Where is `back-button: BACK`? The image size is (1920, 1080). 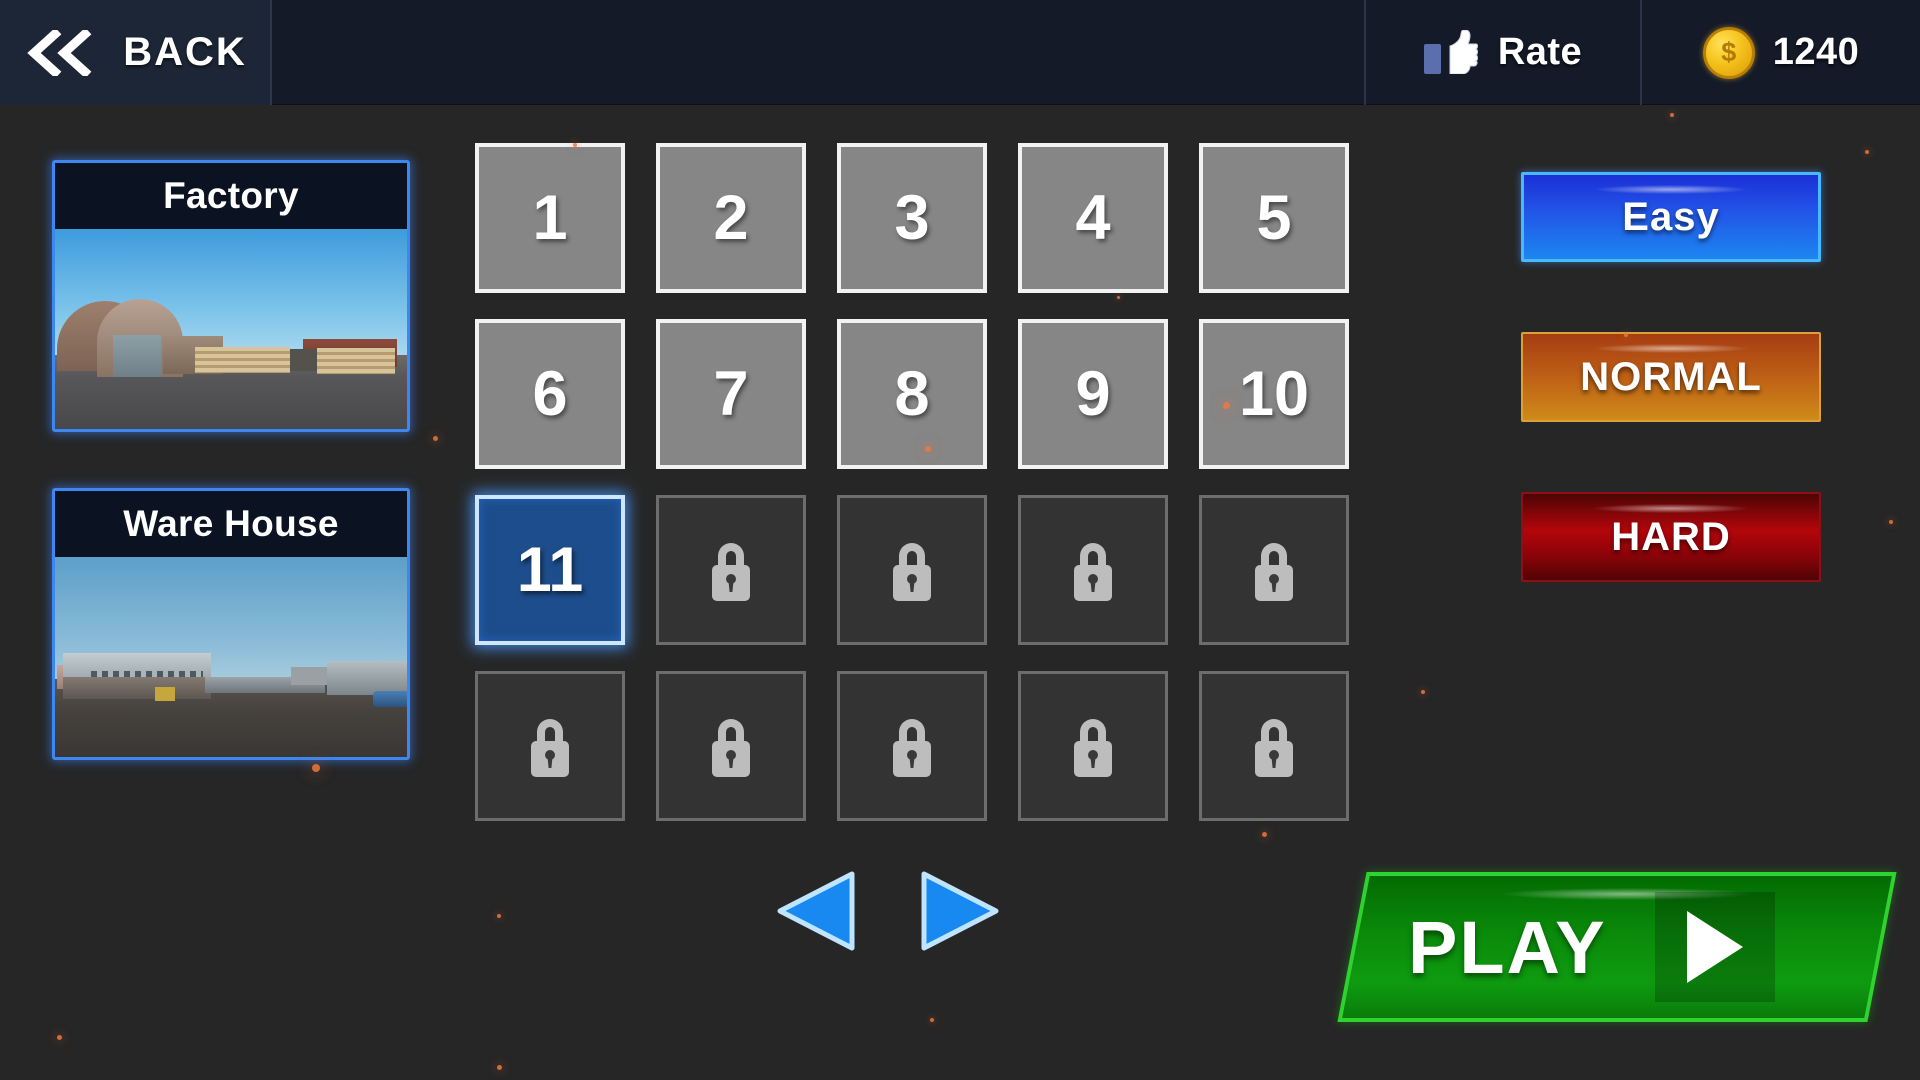
back-button: BACK is located at coordinates (136, 52).